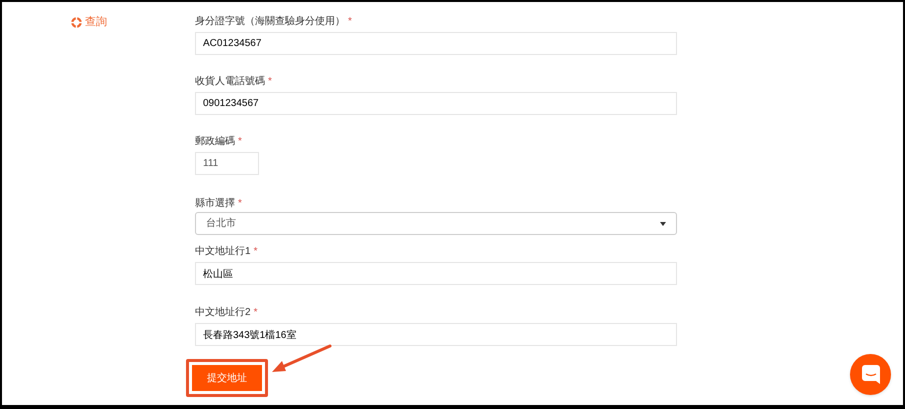 This screenshot has width=905, height=409. Describe the element at coordinates (223, 251) in the screenshot. I see `field-label: 中文地址行1` at that location.